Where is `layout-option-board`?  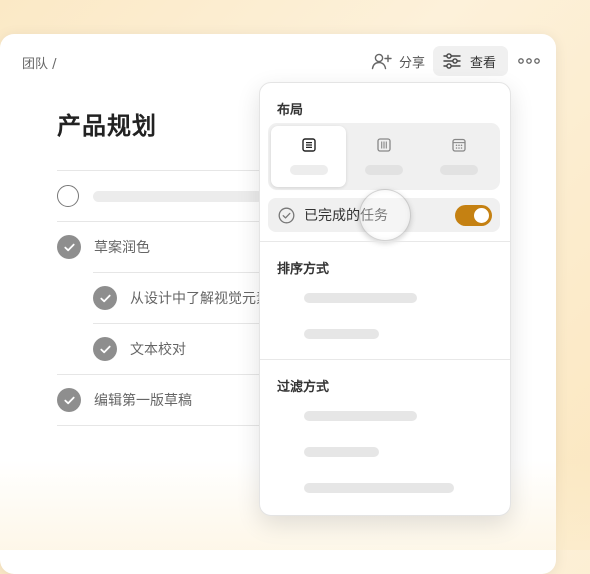 layout-option-board is located at coordinates (383, 156).